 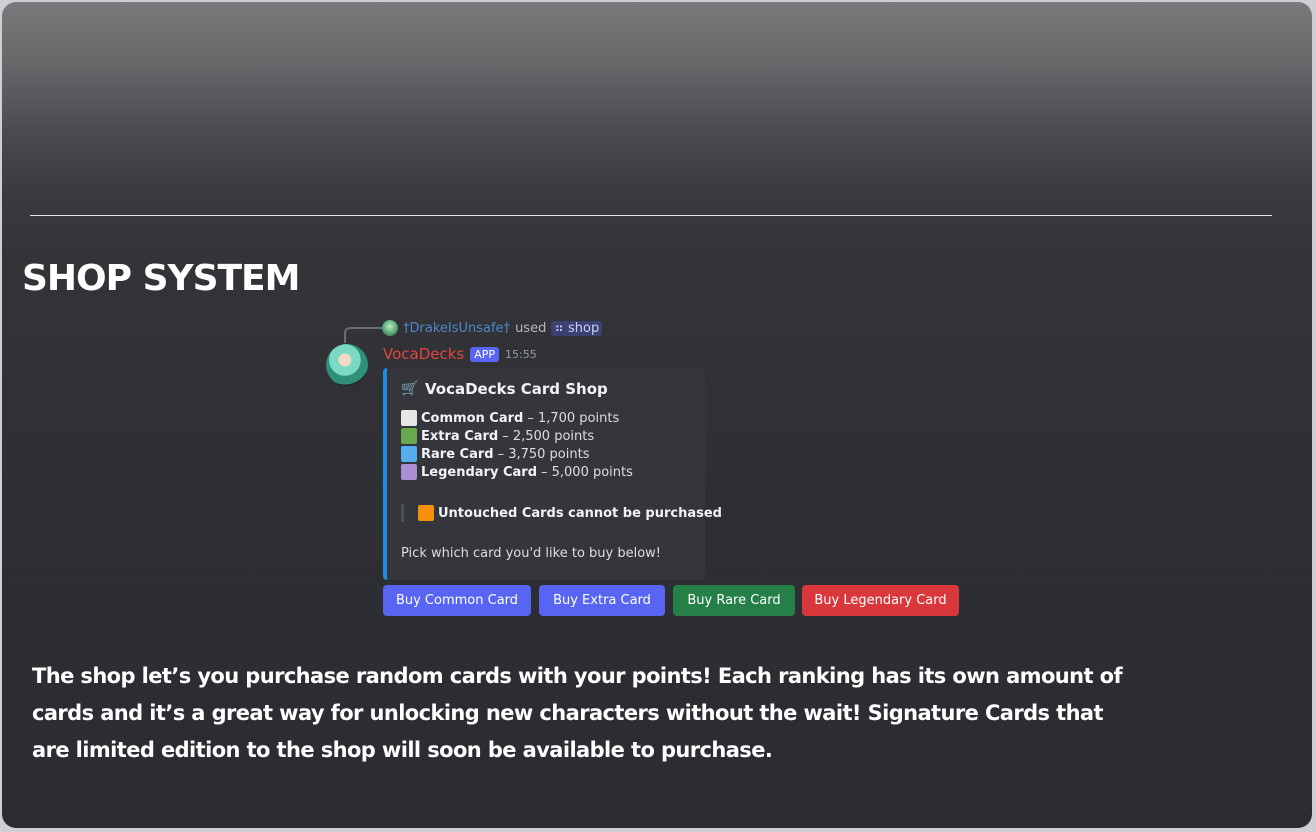 I want to click on embed-title: 🛒 VocaDecks Card Shop, so click(x=504, y=389).